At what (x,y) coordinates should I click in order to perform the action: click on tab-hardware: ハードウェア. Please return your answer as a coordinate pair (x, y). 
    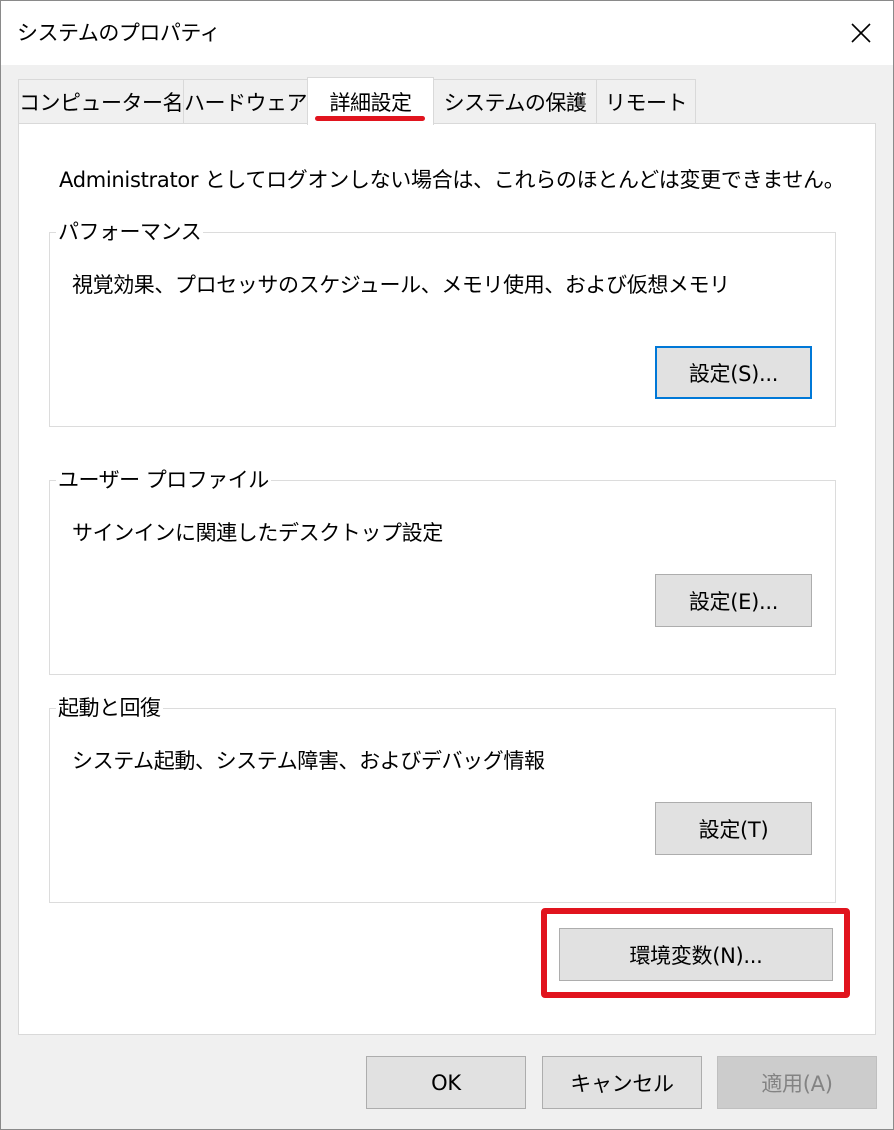
    Looking at the image, I should click on (245, 101).